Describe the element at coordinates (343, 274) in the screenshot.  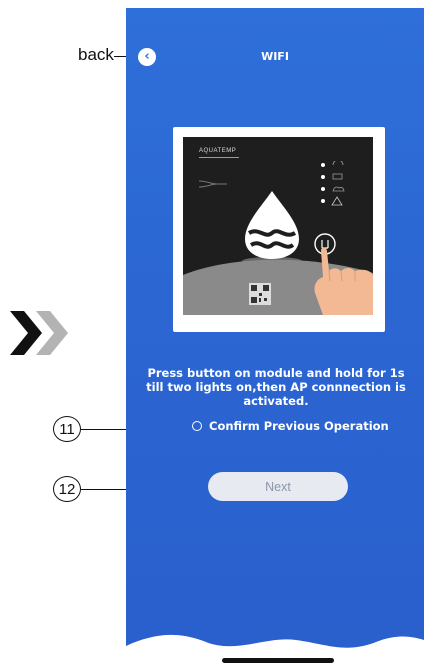
I see `hand-press-icon` at that location.